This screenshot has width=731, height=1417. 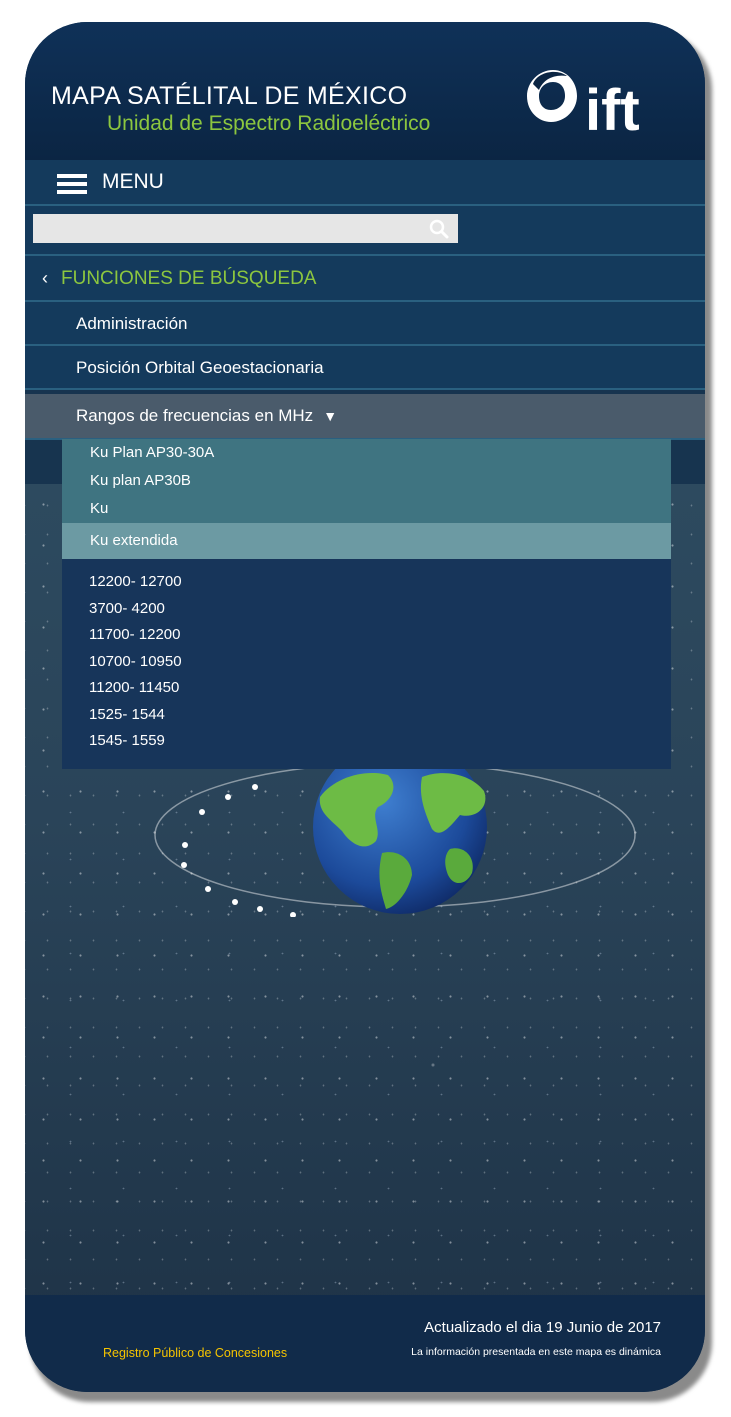 I want to click on back-to-search-functions: ‹ FUNCIONES DE BÚSQUEDA, so click(x=365, y=279).